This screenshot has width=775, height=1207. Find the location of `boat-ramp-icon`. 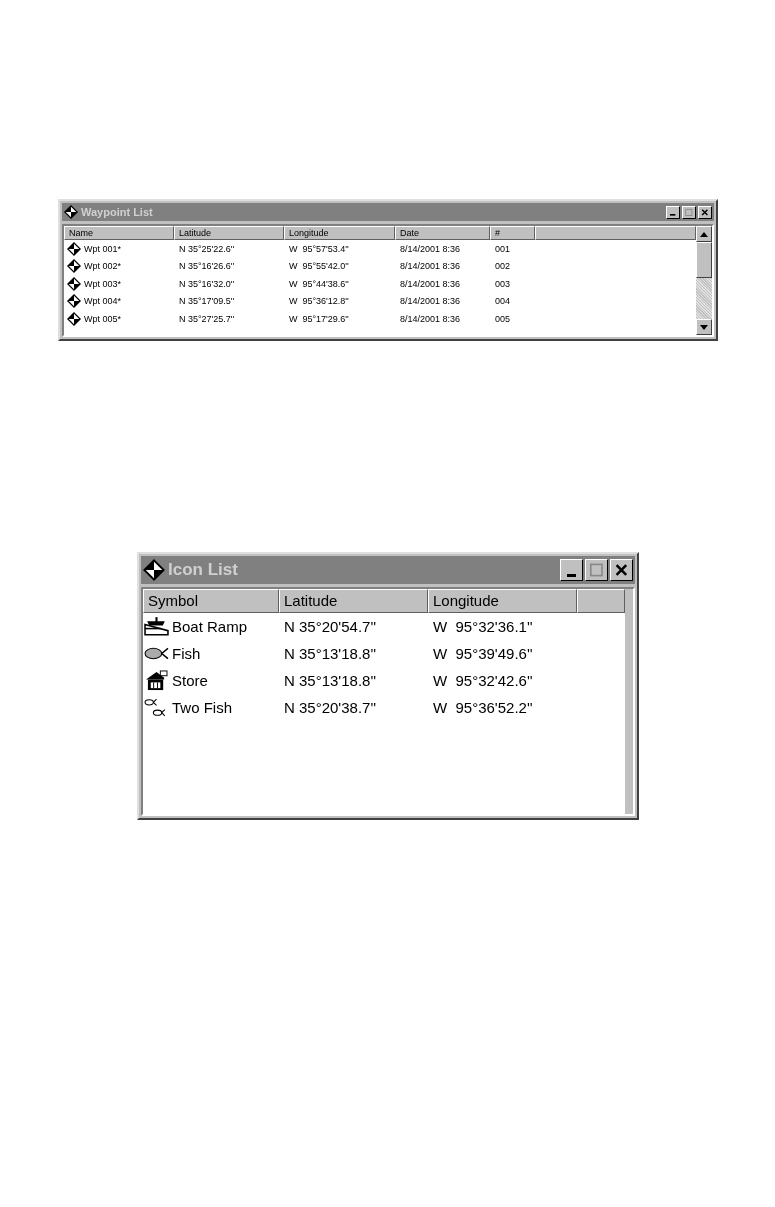

boat-ramp-icon is located at coordinates (156, 626).